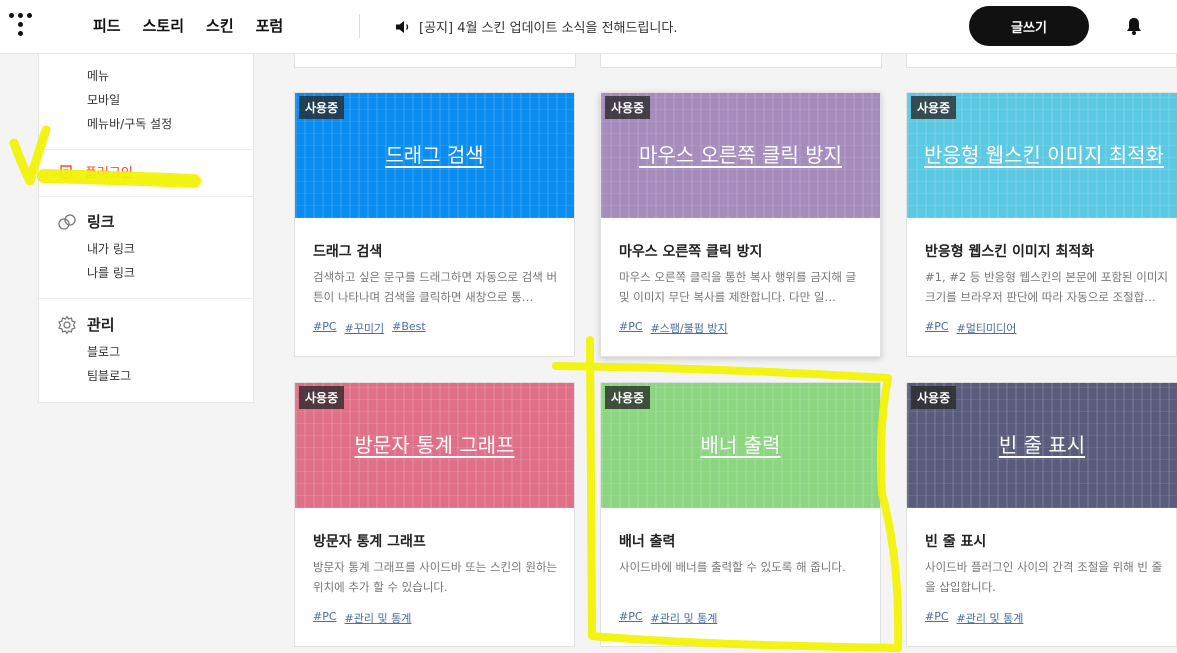 Image resolution: width=1177 pixels, height=653 pixels. I want to click on main-nav: 피드 스토리 스킨 포럼, so click(188, 25).